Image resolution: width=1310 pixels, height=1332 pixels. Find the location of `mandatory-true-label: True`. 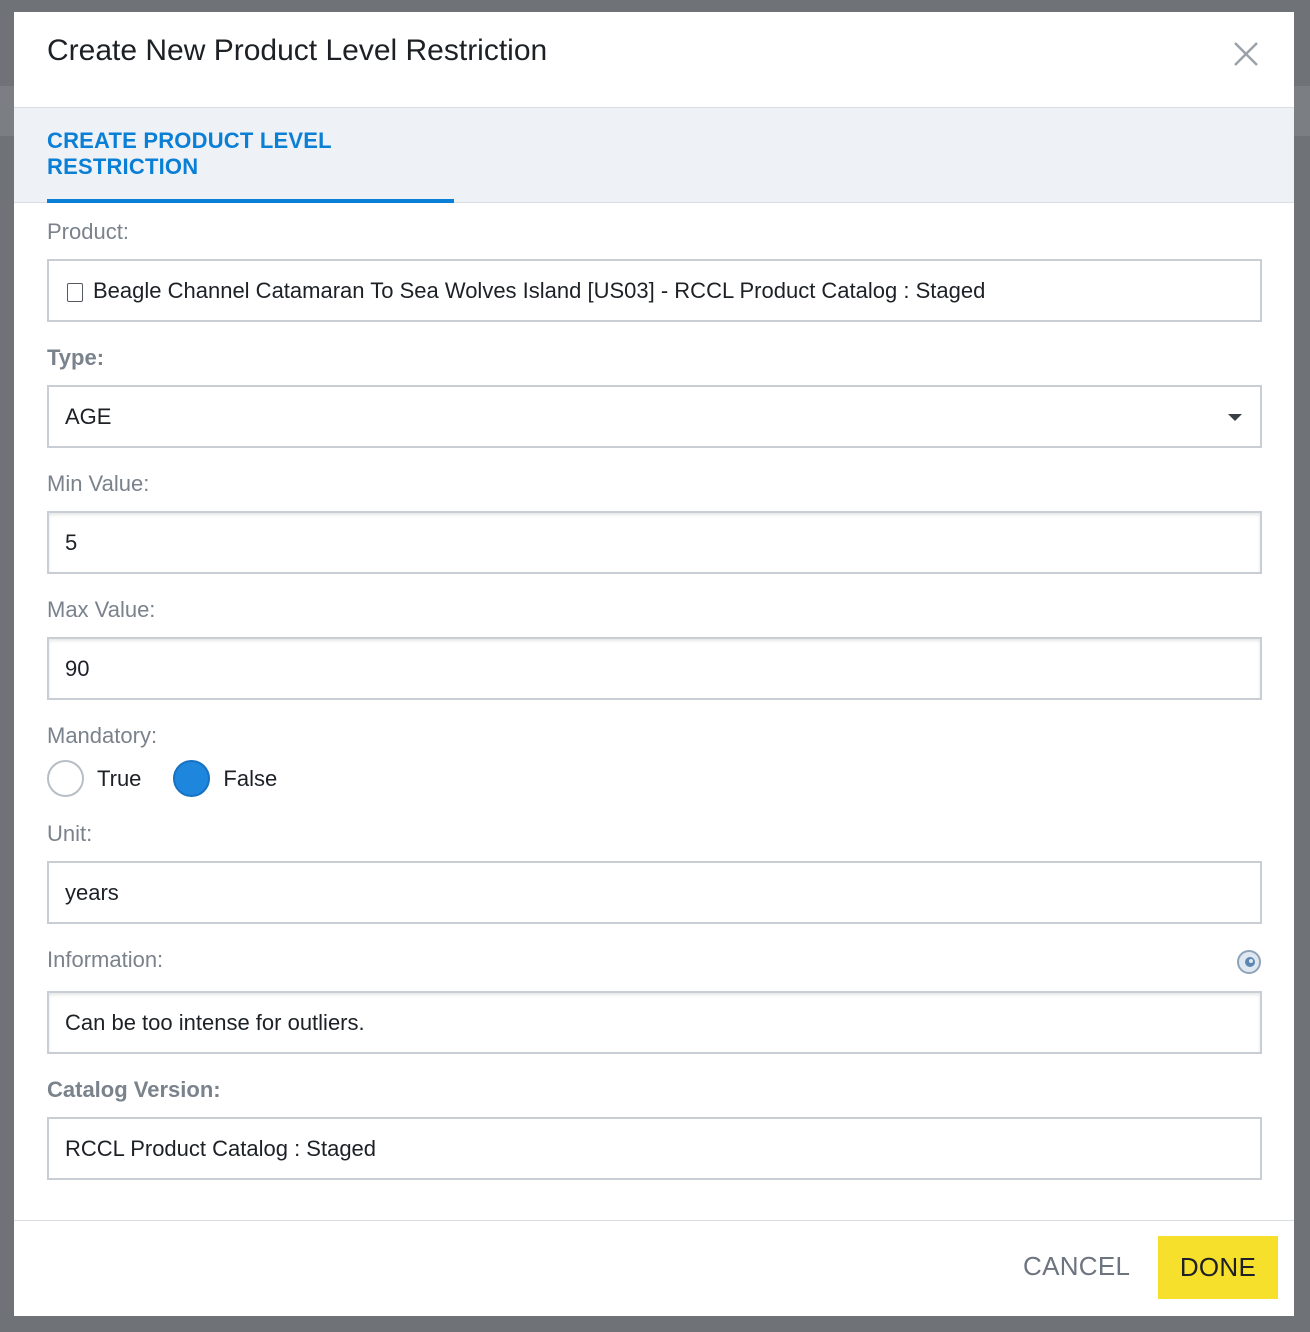

mandatory-true-label: True is located at coordinates (119, 778).